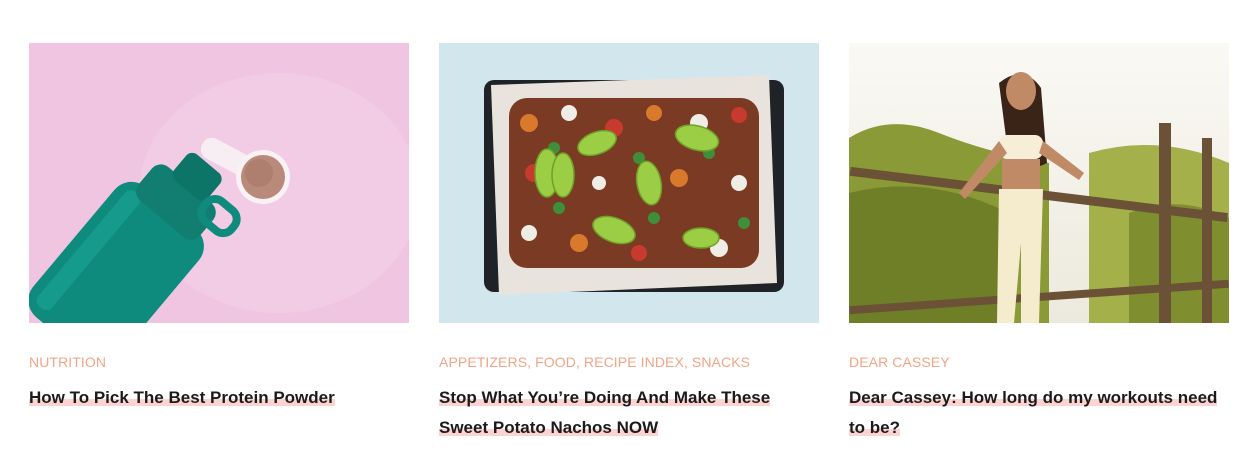 Image resolution: width=1252 pixels, height=458 pixels. What do you see at coordinates (67, 362) in the screenshot?
I see `category-link: NUTRITION` at bounding box center [67, 362].